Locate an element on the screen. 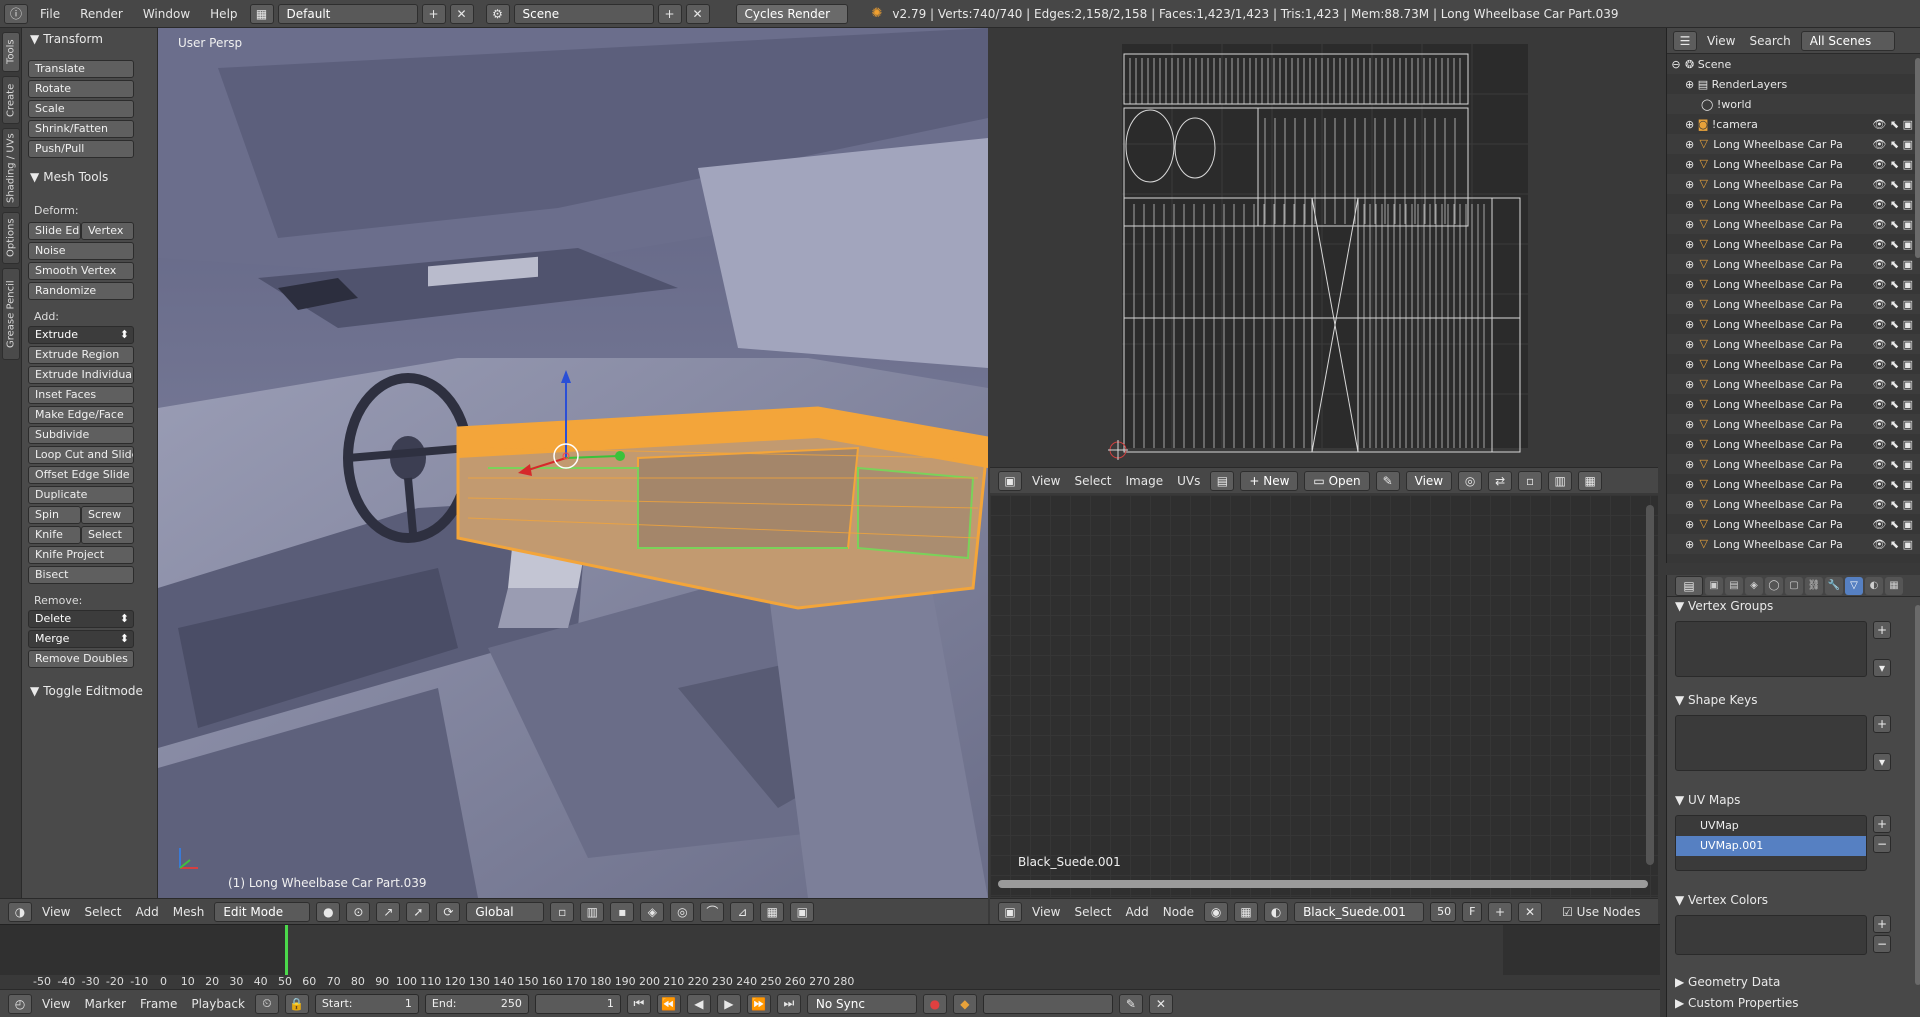 Image resolution: width=1920 pixels, height=1017 pixels. snap-element-icon: ▦ is located at coordinates (772, 911).